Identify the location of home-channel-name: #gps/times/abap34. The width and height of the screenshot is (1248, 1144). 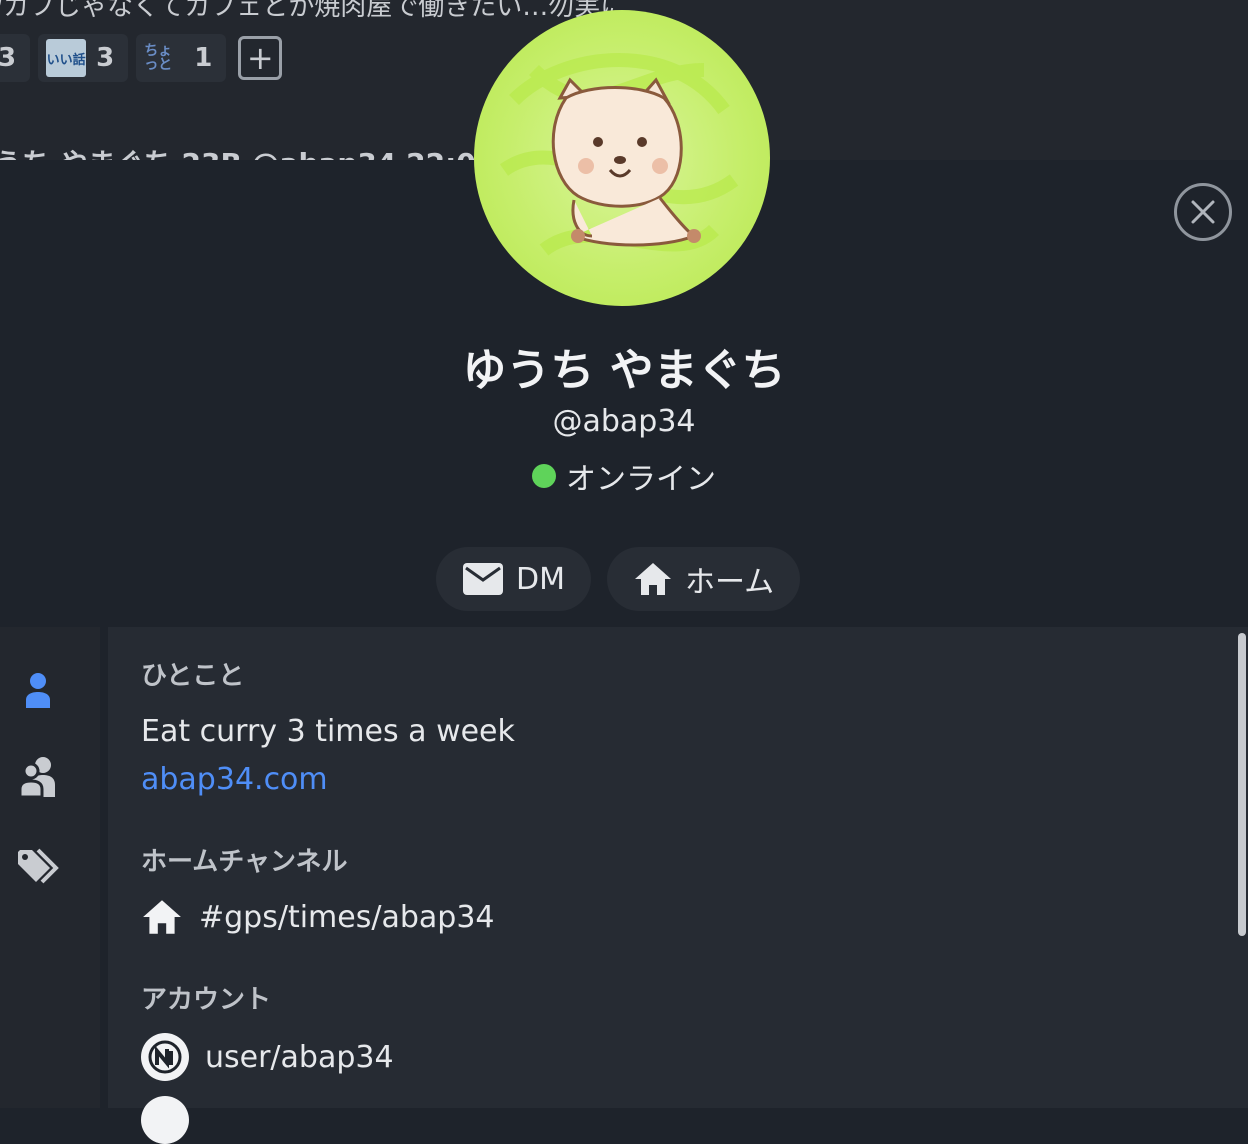
(347, 917).